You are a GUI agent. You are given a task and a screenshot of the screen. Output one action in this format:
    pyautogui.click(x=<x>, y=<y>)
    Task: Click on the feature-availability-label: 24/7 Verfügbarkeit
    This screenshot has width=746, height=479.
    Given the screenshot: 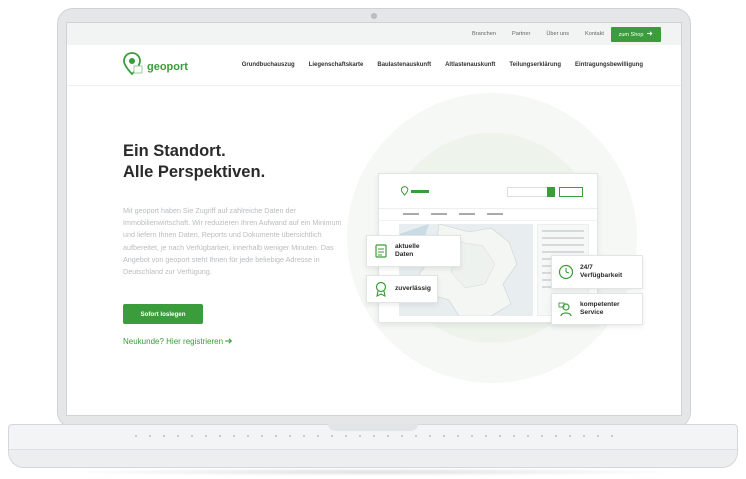 What is the action you would take?
    pyautogui.click(x=601, y=272)
    